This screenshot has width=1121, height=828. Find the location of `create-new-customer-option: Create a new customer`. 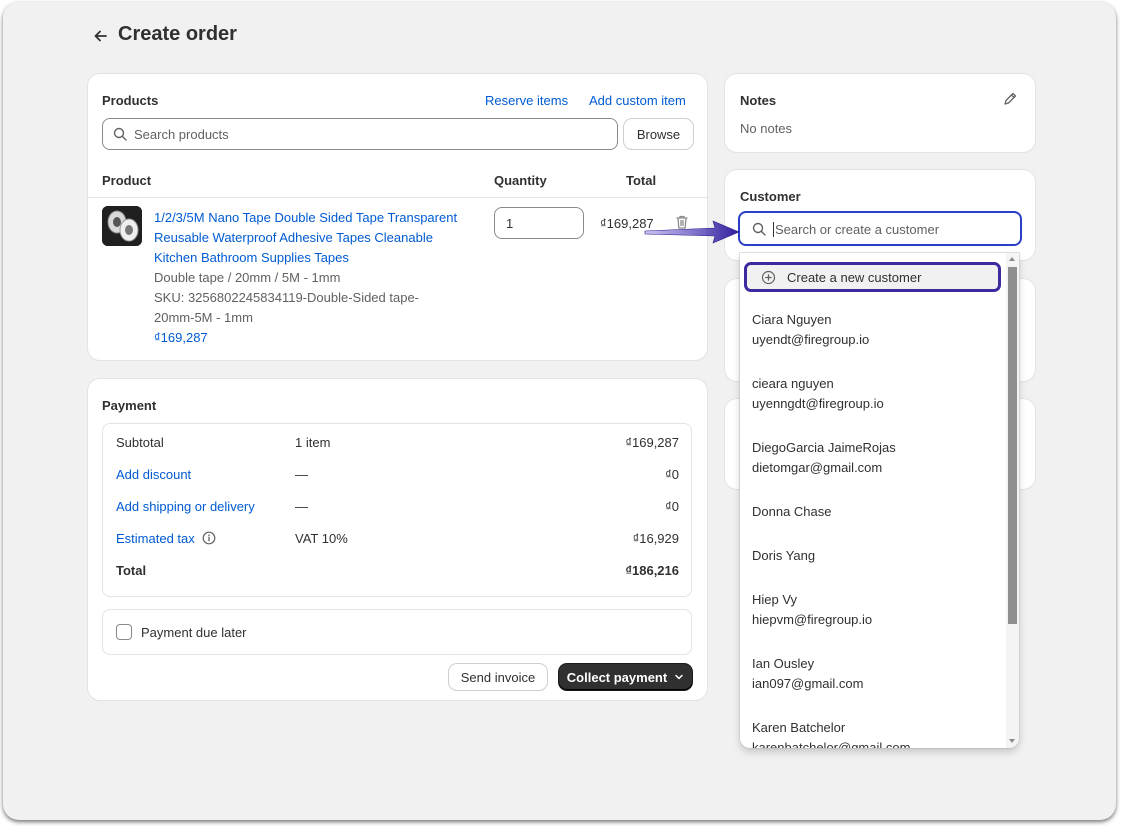

create-new-customer-option: Create a new customer is located at coordinates (872, 277).